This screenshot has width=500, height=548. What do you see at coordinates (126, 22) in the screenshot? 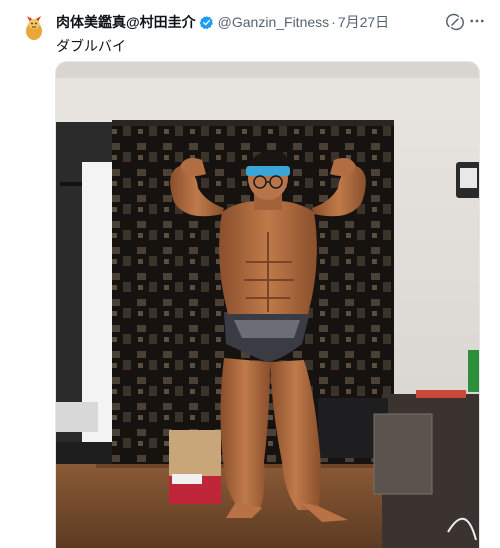
I see `author-name: 肉体美鑑真@村田圭介` at bounding box center [126, 22].